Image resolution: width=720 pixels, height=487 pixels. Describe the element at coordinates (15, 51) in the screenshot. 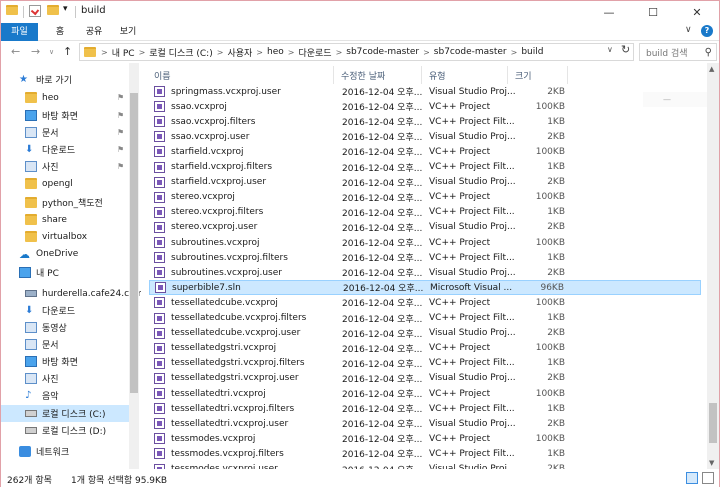

I see `back-arrow-icon: ←` at that location.